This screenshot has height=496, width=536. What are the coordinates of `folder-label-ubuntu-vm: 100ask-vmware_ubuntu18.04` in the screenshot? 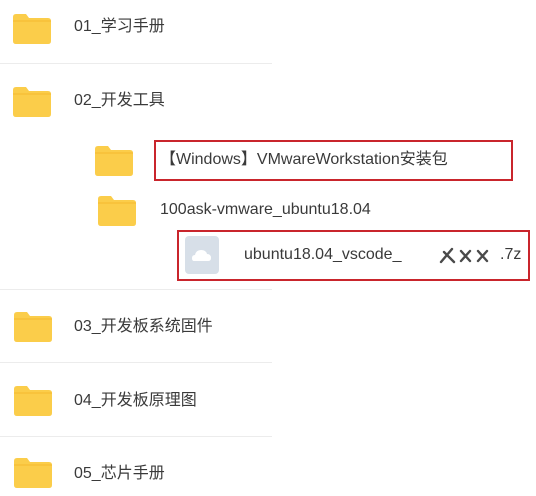 It's located at (265, 210).